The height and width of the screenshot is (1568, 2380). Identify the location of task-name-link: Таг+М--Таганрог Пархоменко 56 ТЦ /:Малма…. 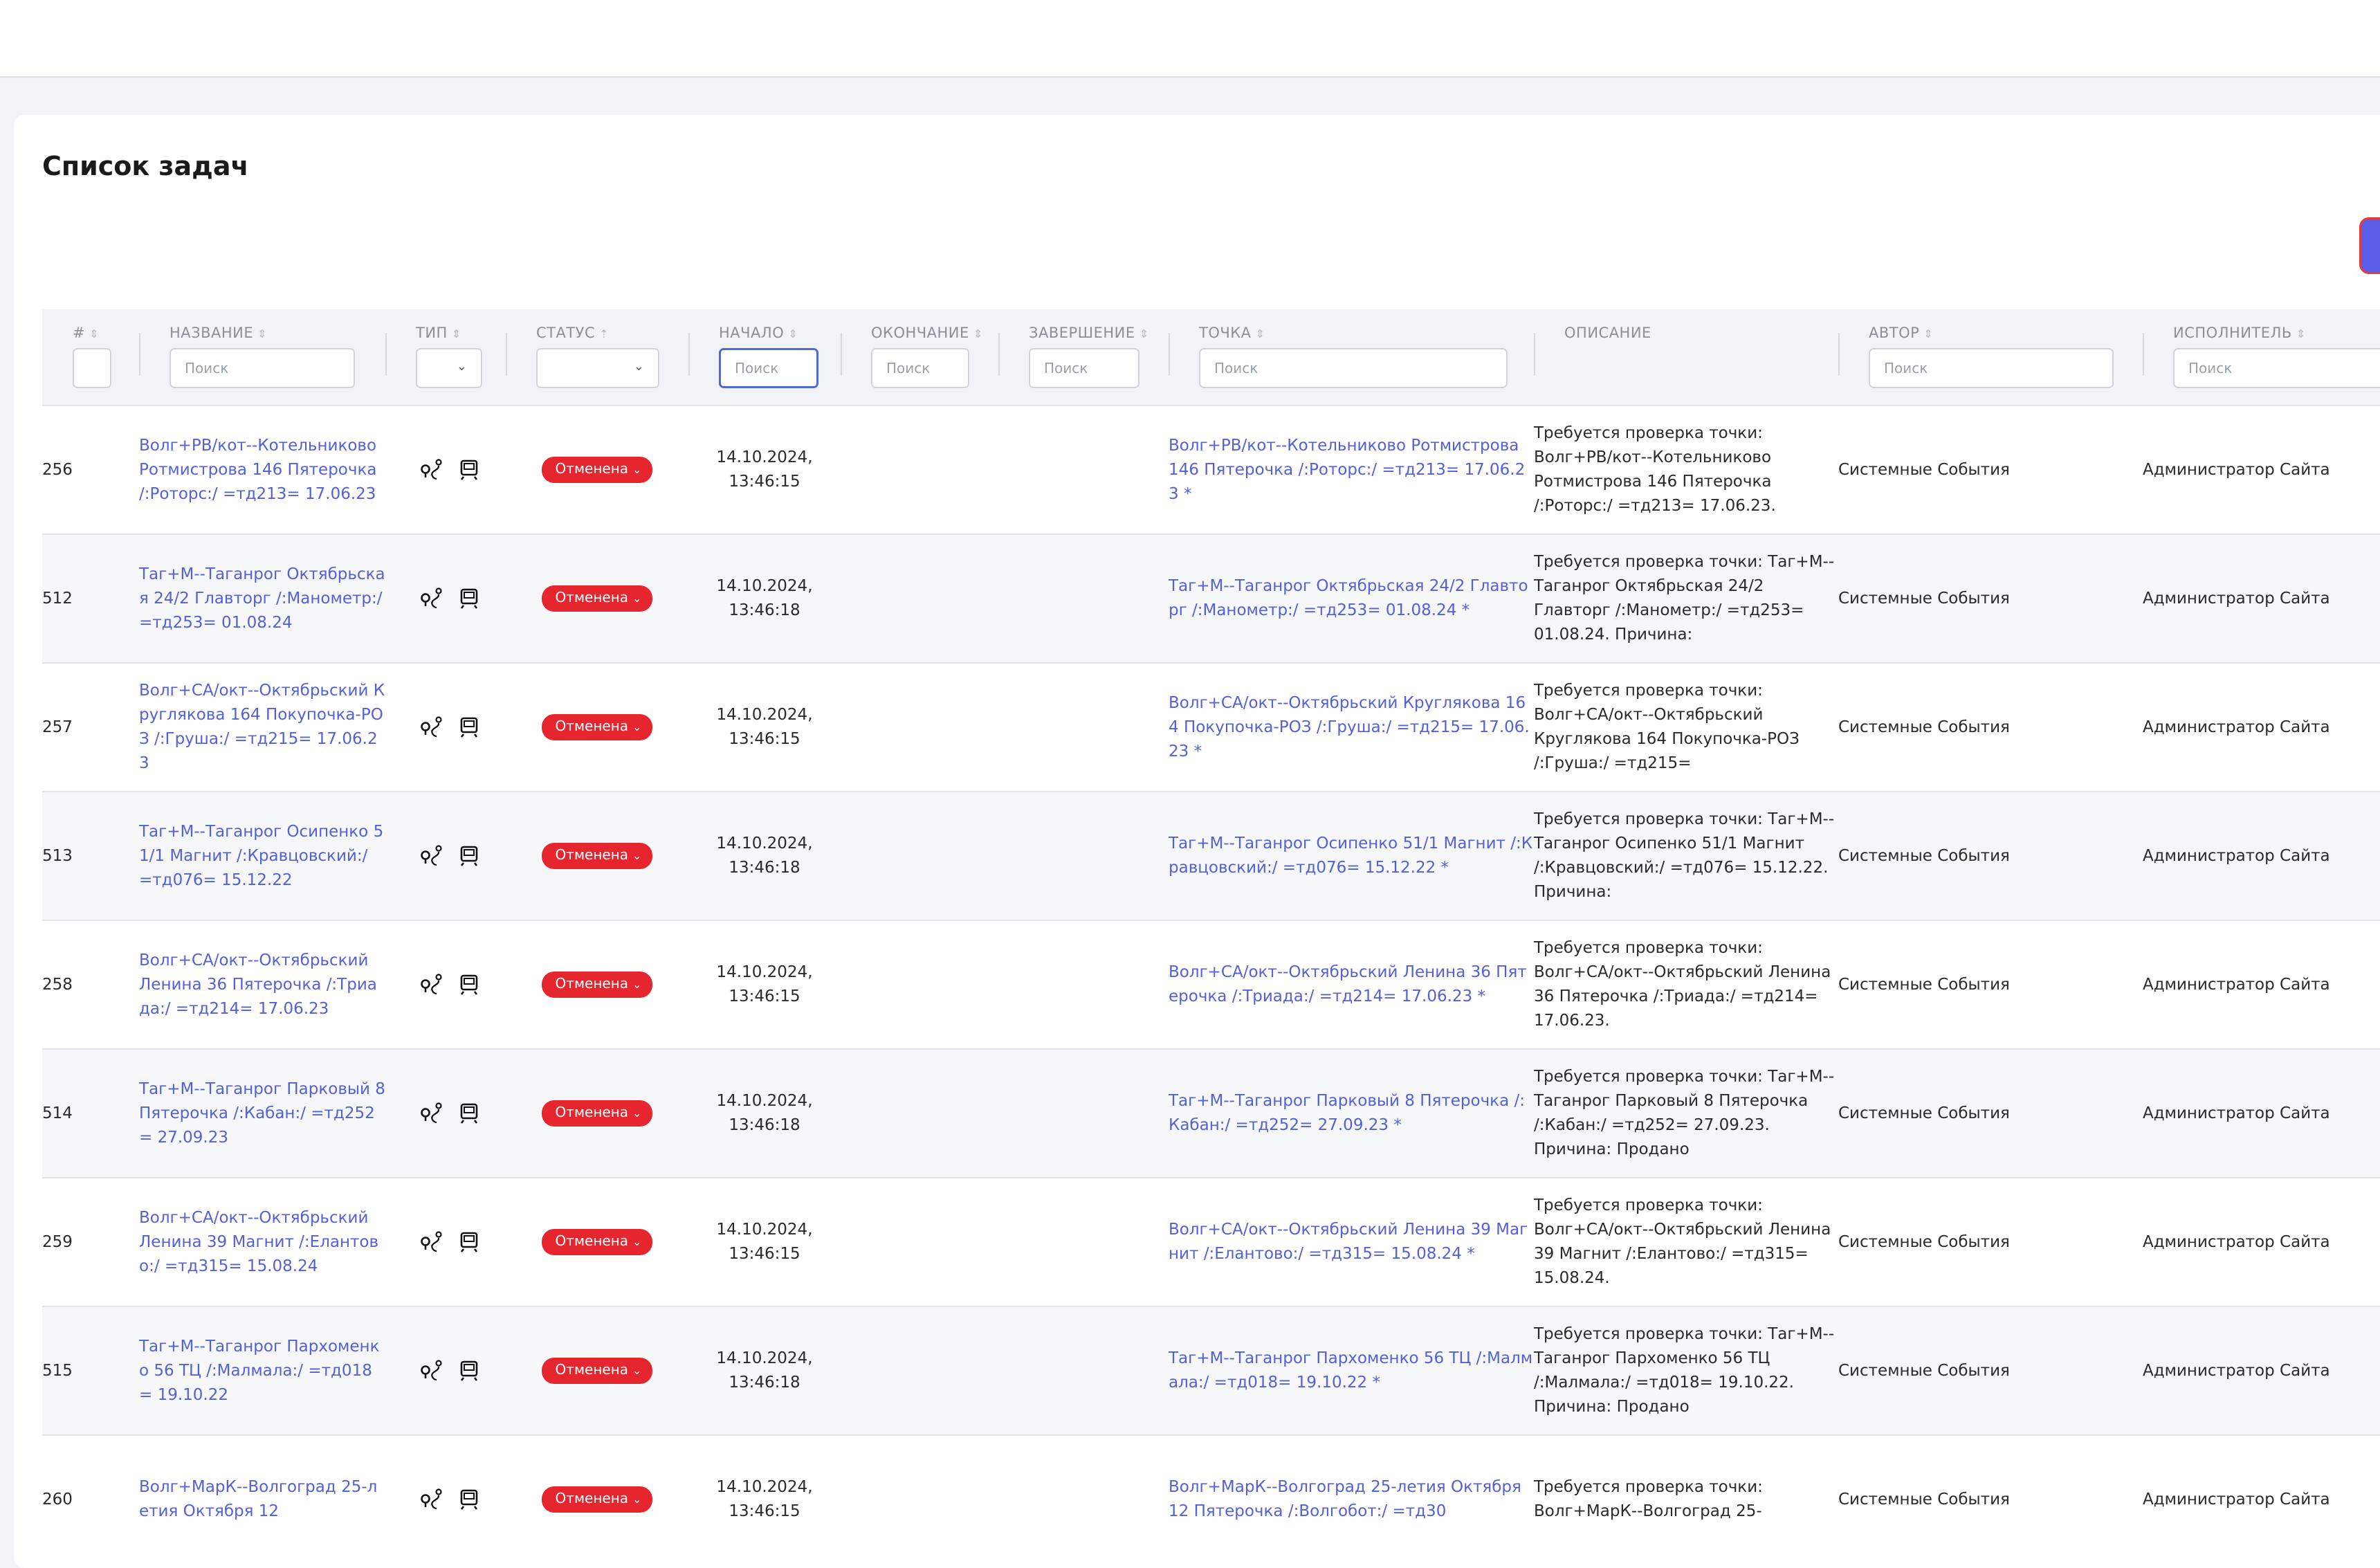
(259, 1371).